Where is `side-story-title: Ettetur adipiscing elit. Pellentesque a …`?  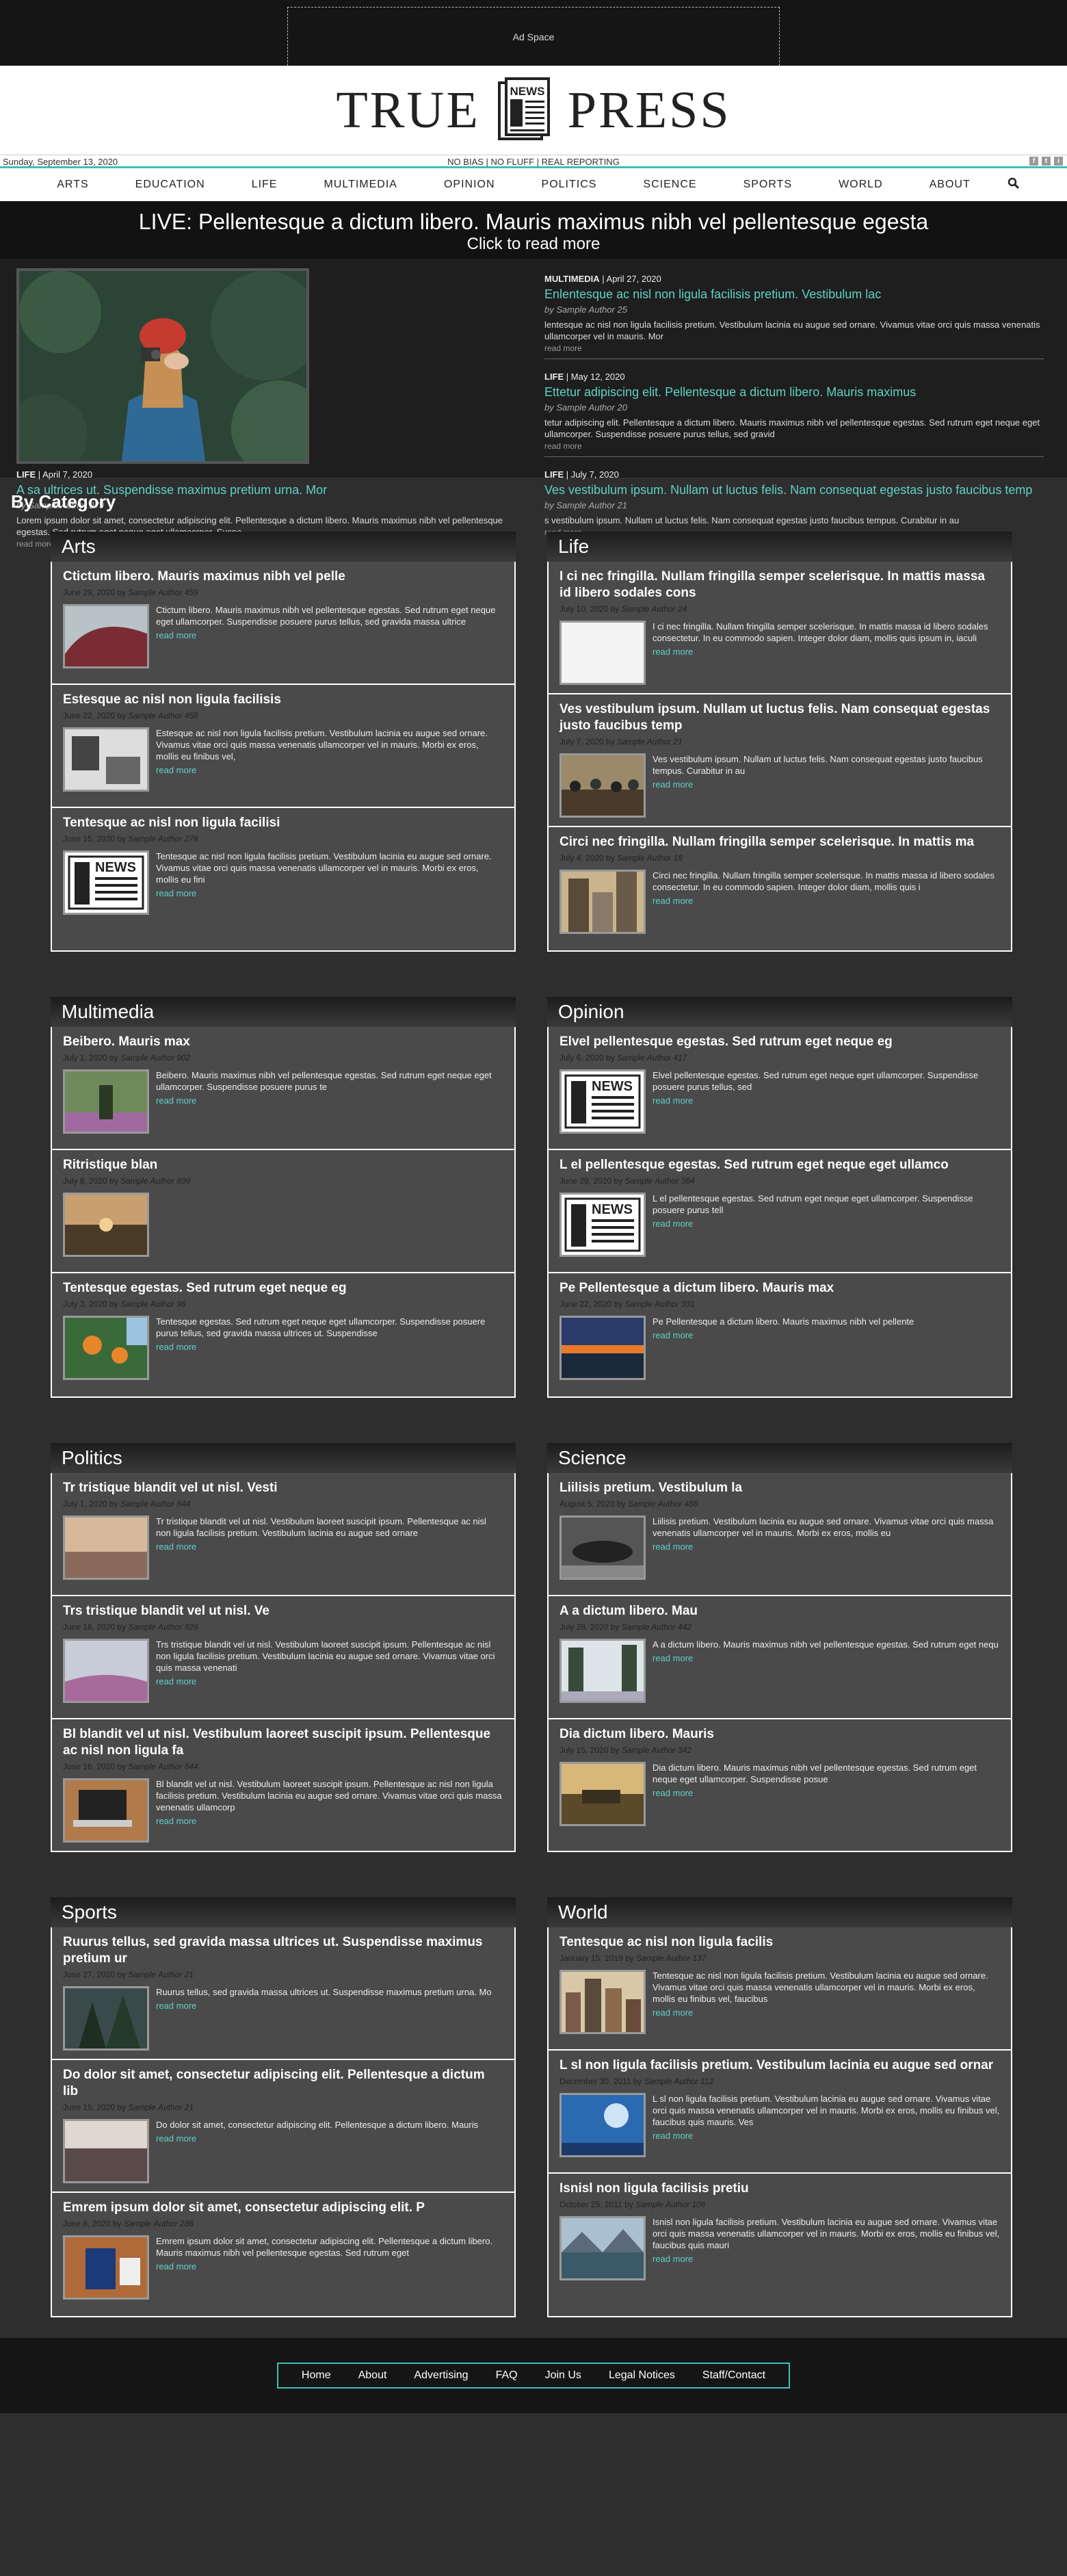
side-story-title: Ettetur adipiscing elit. Pellentesque a … is located at coordinates (794, 393).